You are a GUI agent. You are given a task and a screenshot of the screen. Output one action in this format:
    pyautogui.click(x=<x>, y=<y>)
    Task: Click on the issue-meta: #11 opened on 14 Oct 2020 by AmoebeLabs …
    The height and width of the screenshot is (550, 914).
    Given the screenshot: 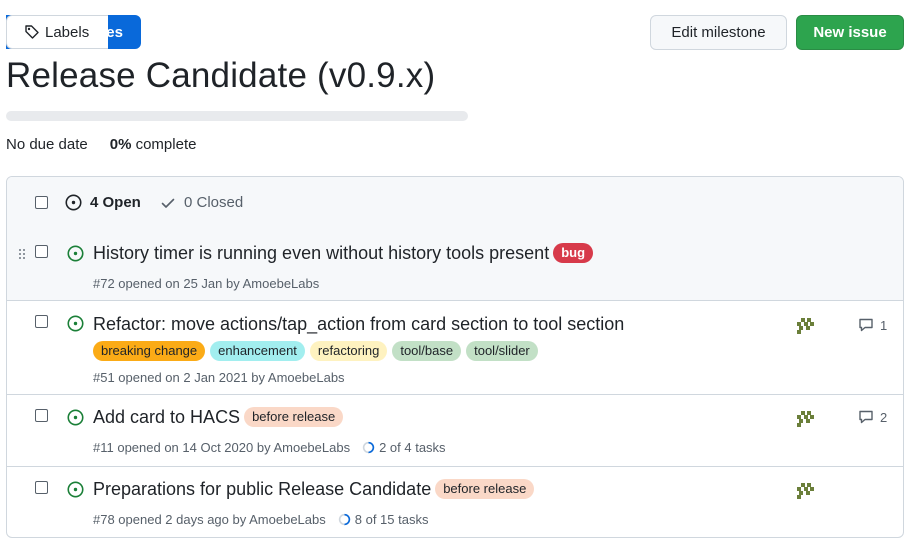 What is the action you would take?
    pyautogui.click(x=269, y=447)
    